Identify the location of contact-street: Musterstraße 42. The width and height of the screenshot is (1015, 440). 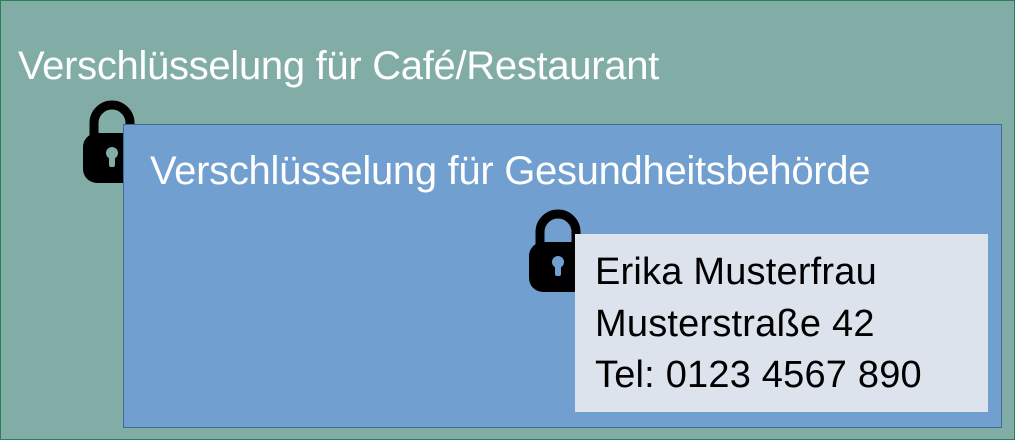
(735, 324).